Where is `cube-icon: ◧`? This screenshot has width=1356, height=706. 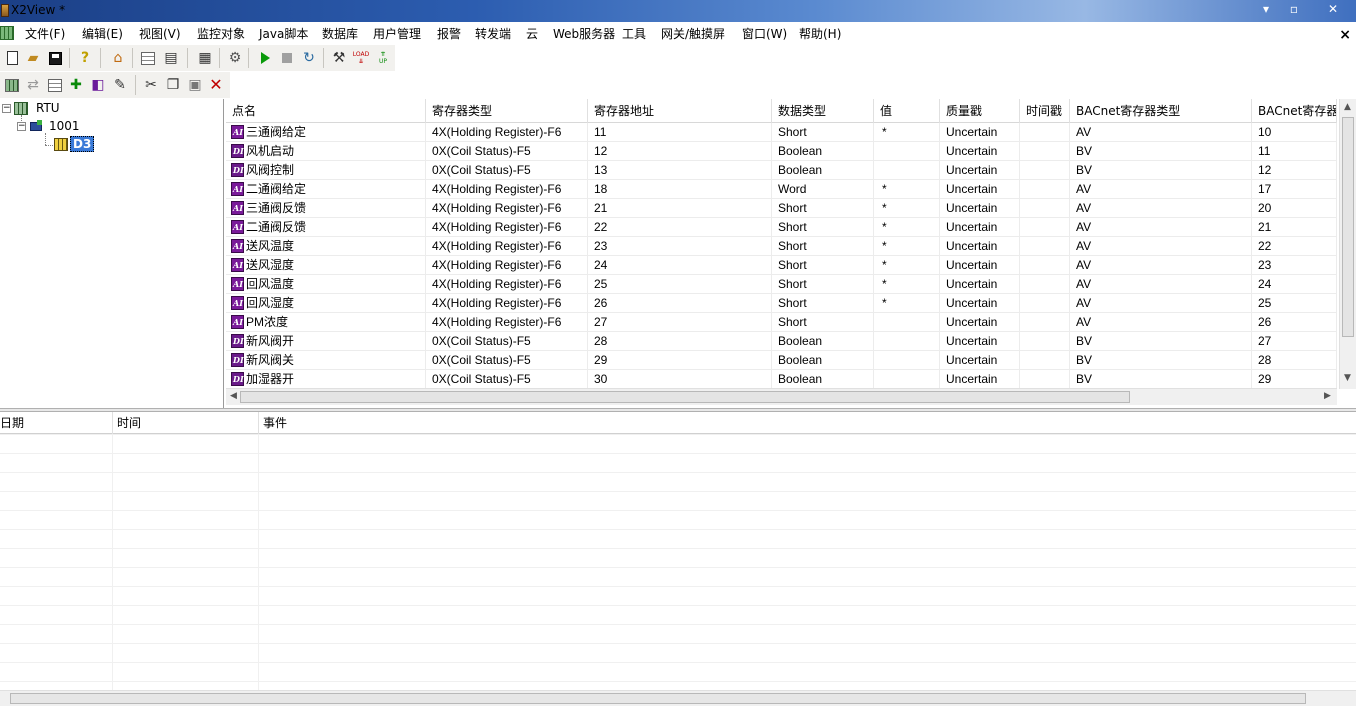
cube-icon: ◧ is located at coordinates (98, 85).